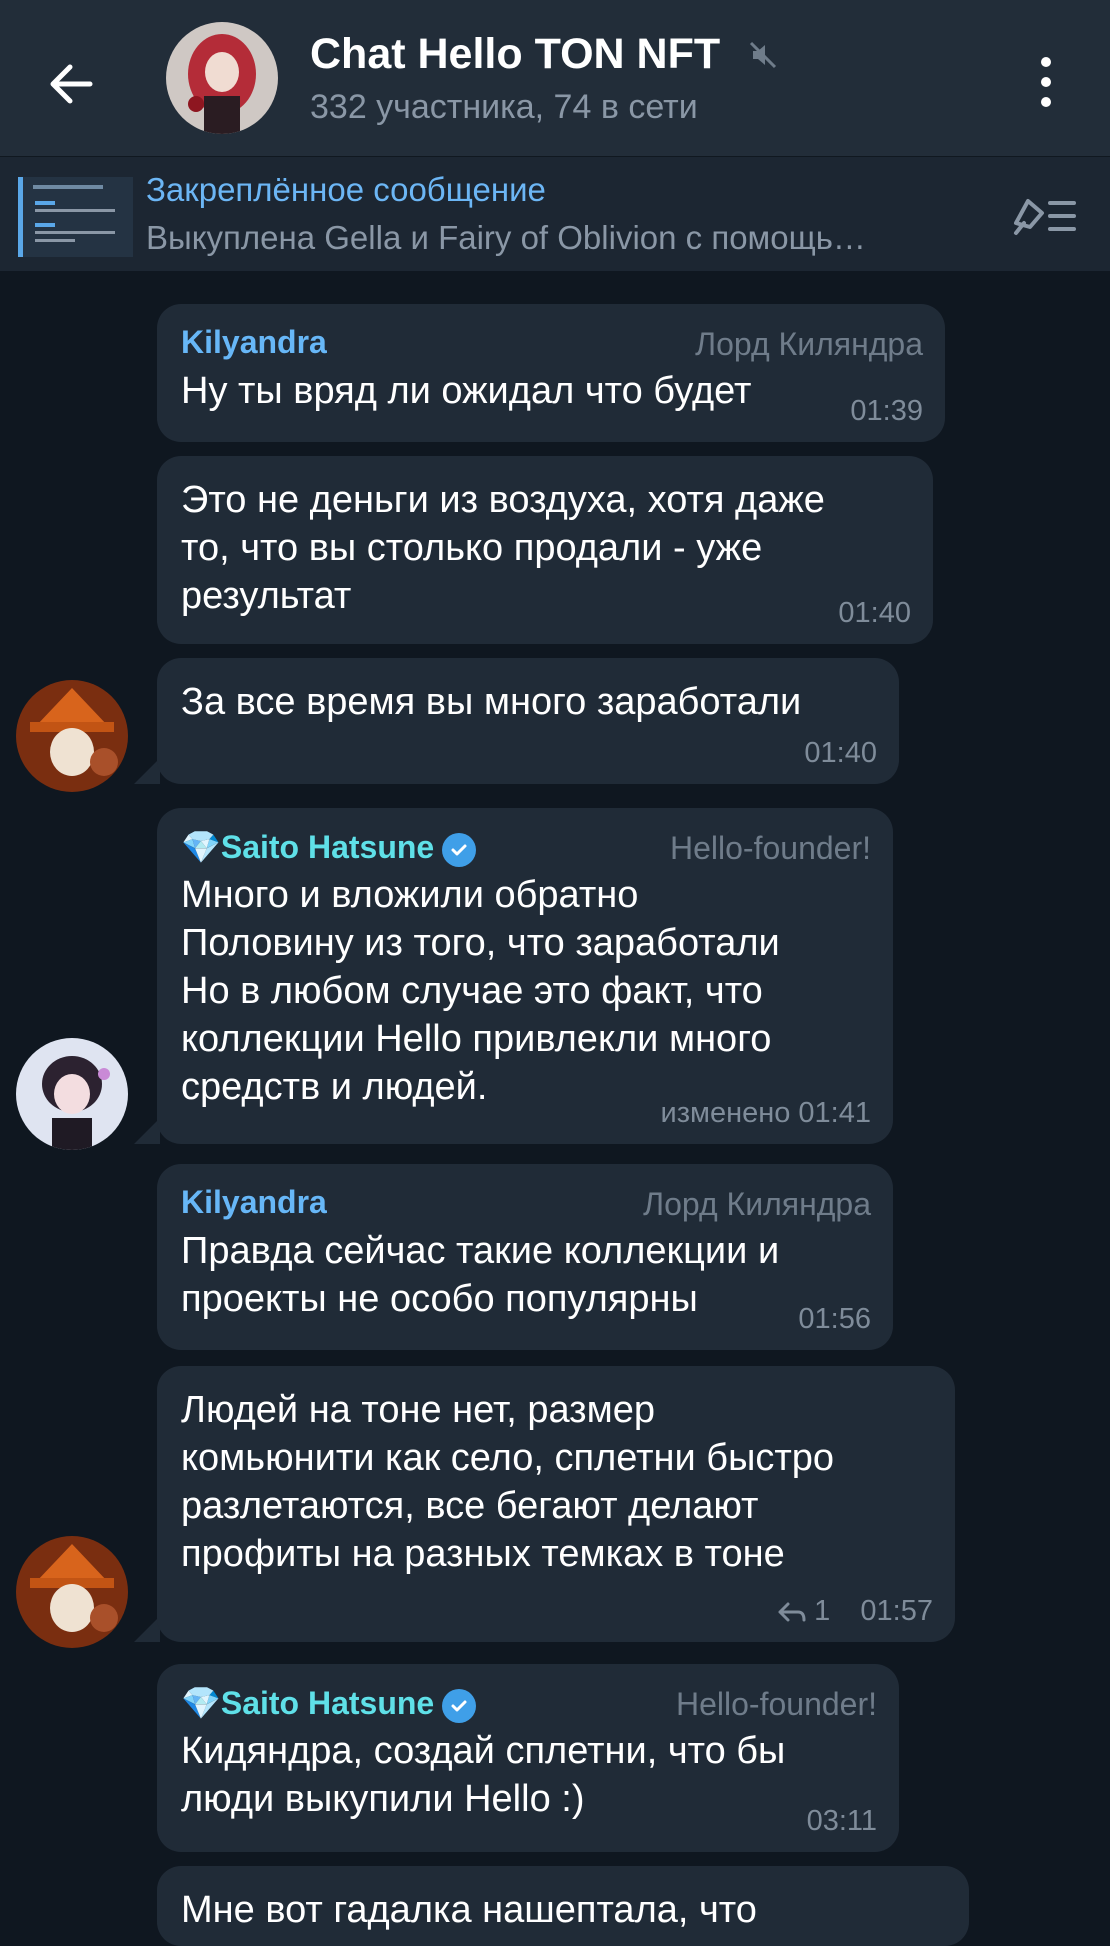 Image resolution: width=1110 pixels, height=1946 pixels. Describe the element at coordinates (854, 1611) in the screenshot. I see `message-meta: 1 01:57` at that location.